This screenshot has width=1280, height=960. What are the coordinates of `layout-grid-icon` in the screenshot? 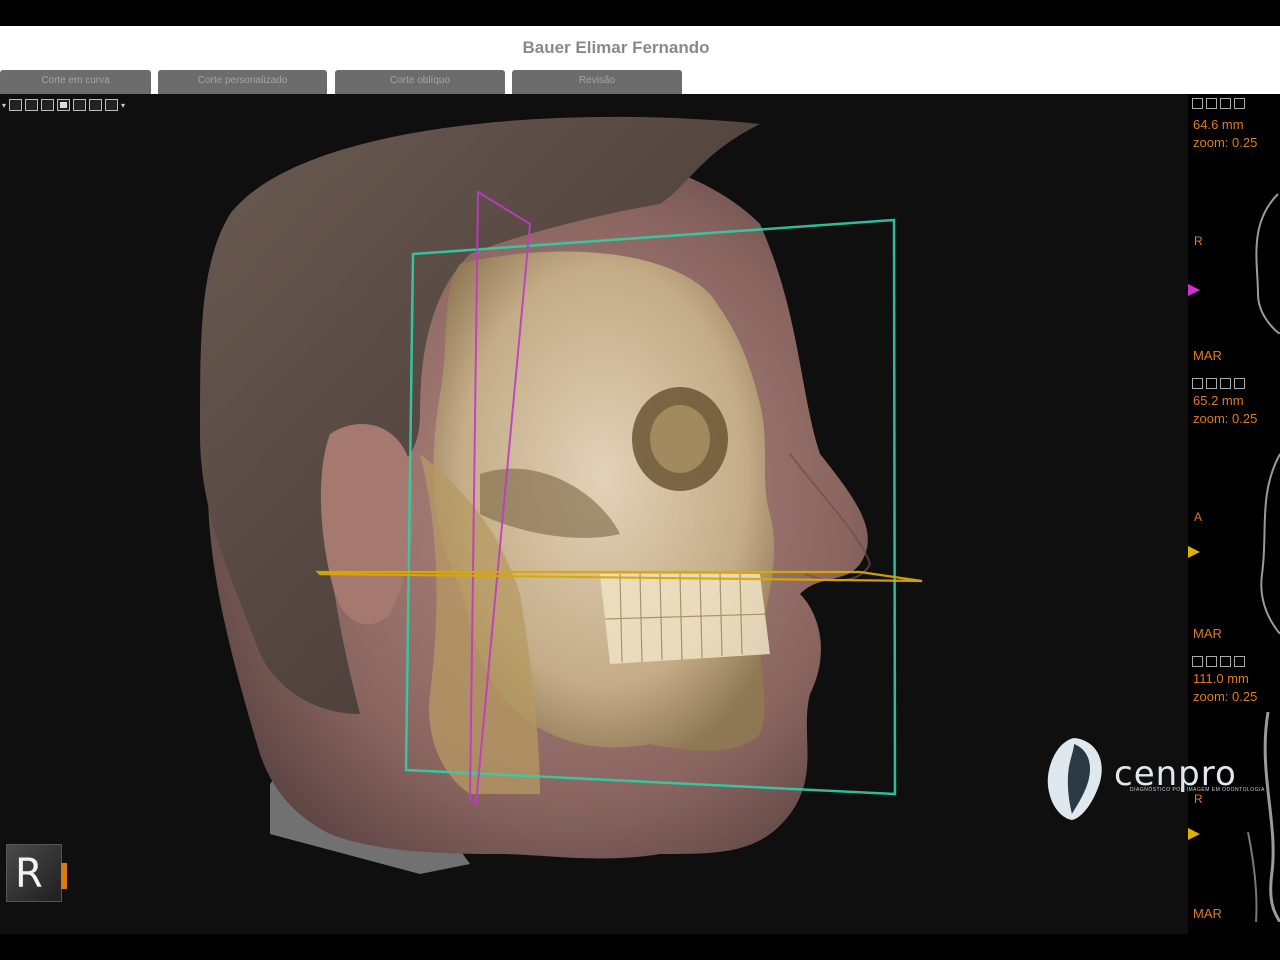 It's located at (16, 105).